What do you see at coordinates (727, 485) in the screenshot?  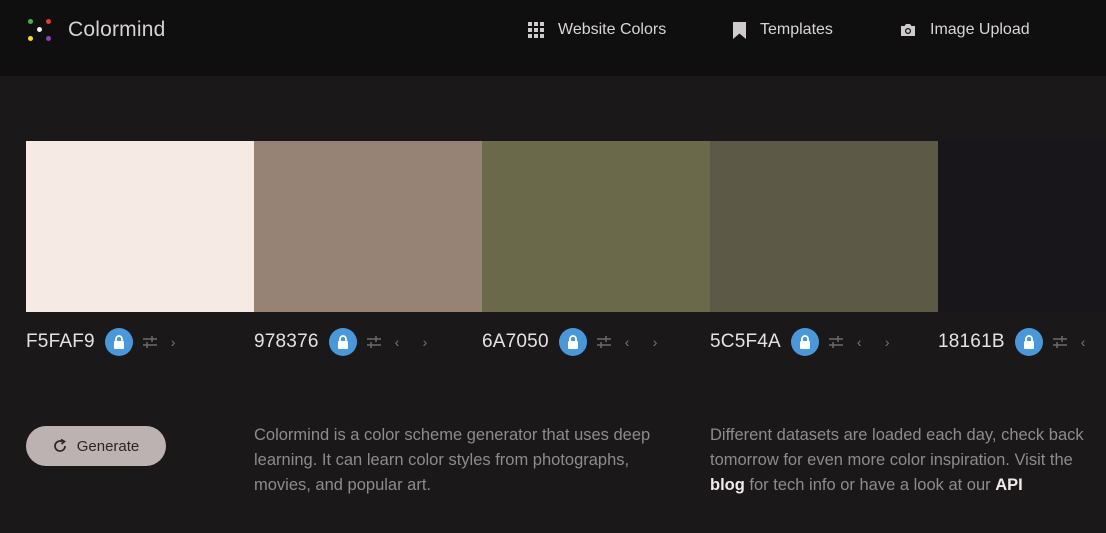 I see `blog-link: blog` at bounding box center [727, 485].